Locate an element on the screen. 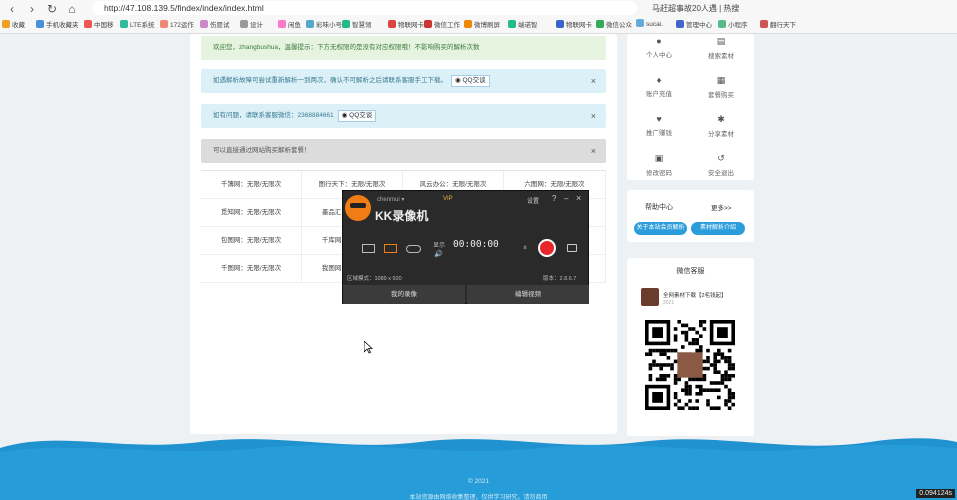 The width and height of the screenshot is (957, 500). alert-box: 可以直接通过网站购买解析套餐！ × is located at coordinates (403, 151).